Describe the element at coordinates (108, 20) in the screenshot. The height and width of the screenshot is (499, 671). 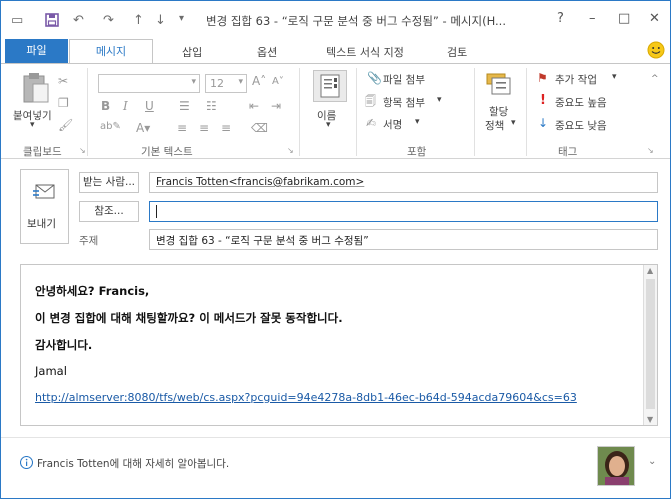
I see `redo-icon: ↷` at that location.